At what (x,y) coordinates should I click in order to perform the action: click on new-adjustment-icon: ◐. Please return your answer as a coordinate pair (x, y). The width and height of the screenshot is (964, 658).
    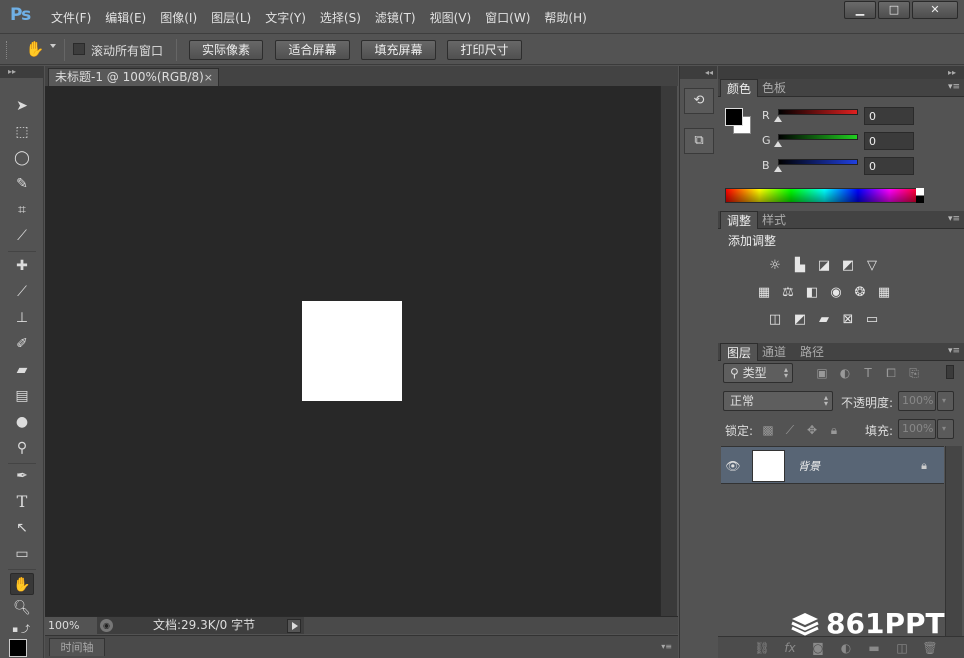
    Looking at the image, I should click on (846, 648).